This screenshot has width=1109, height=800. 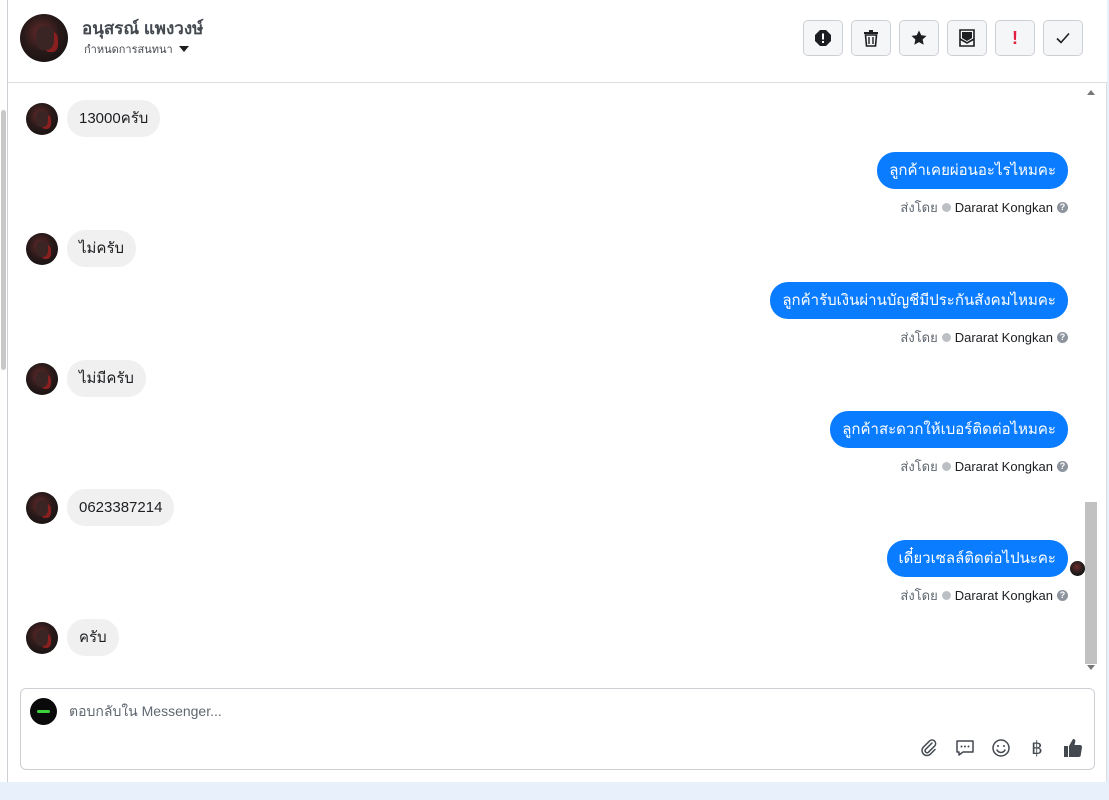 I want to click on scroll-down-icon, so click(x=1091, y=667).